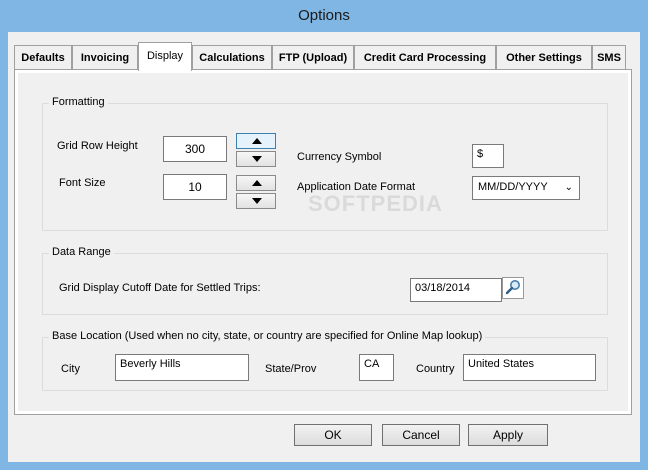 The height and width of the screenshot is (470, 648). Describe the element at coordinates (4, 251) in the screenshot. I see `window-frame-left` at that location.